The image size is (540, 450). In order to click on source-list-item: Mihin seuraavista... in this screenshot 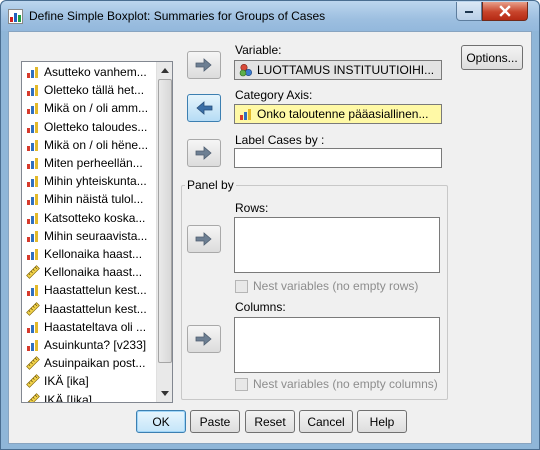, I will do `click(91, 236)`.